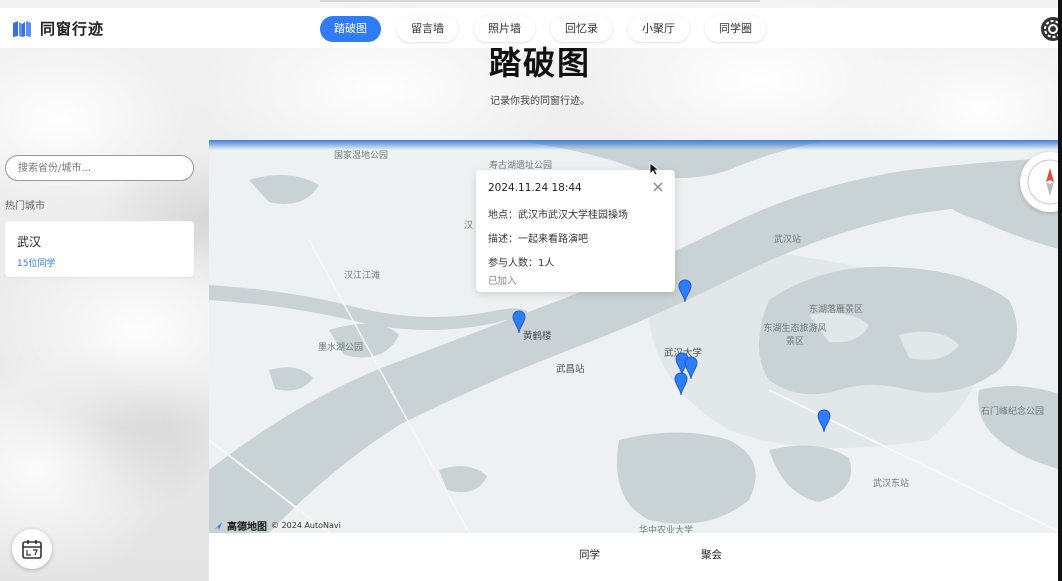 This screenshot has height=581, width=1062. What do you see at coordinates (25, 206) in the screenshot?
I see `hot-cities-label: 热门城市` at bounding box center [25, 206].